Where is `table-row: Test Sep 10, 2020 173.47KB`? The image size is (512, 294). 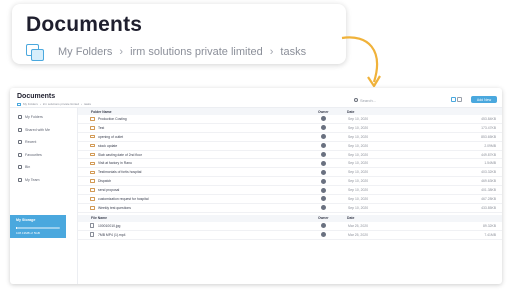
table-row: Test Sep 10, 2020 173.47KB is located at coordinates (290, 128).